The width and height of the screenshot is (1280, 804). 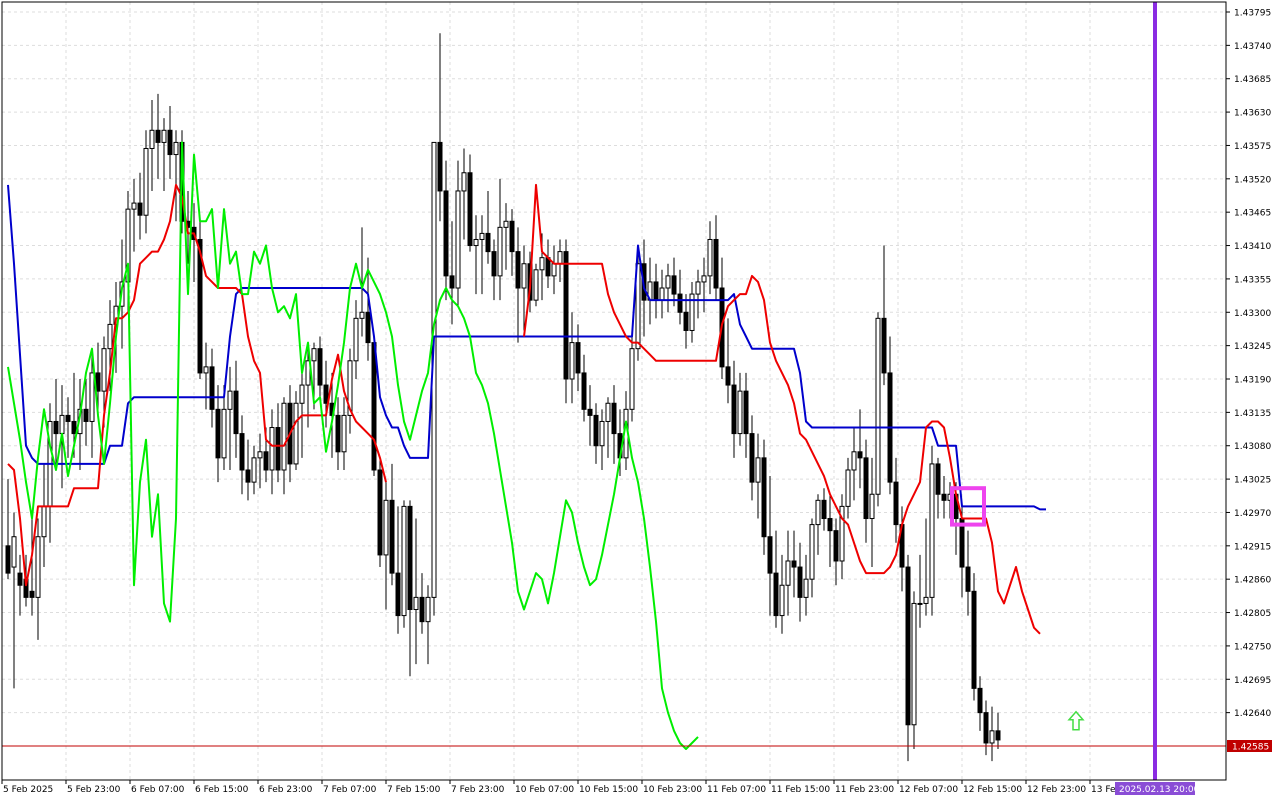 What do you see at coordinates (1252, 414) in the screenshot?
I see `price-tick-label: 1.43135` at bounding box center [1252, 414].